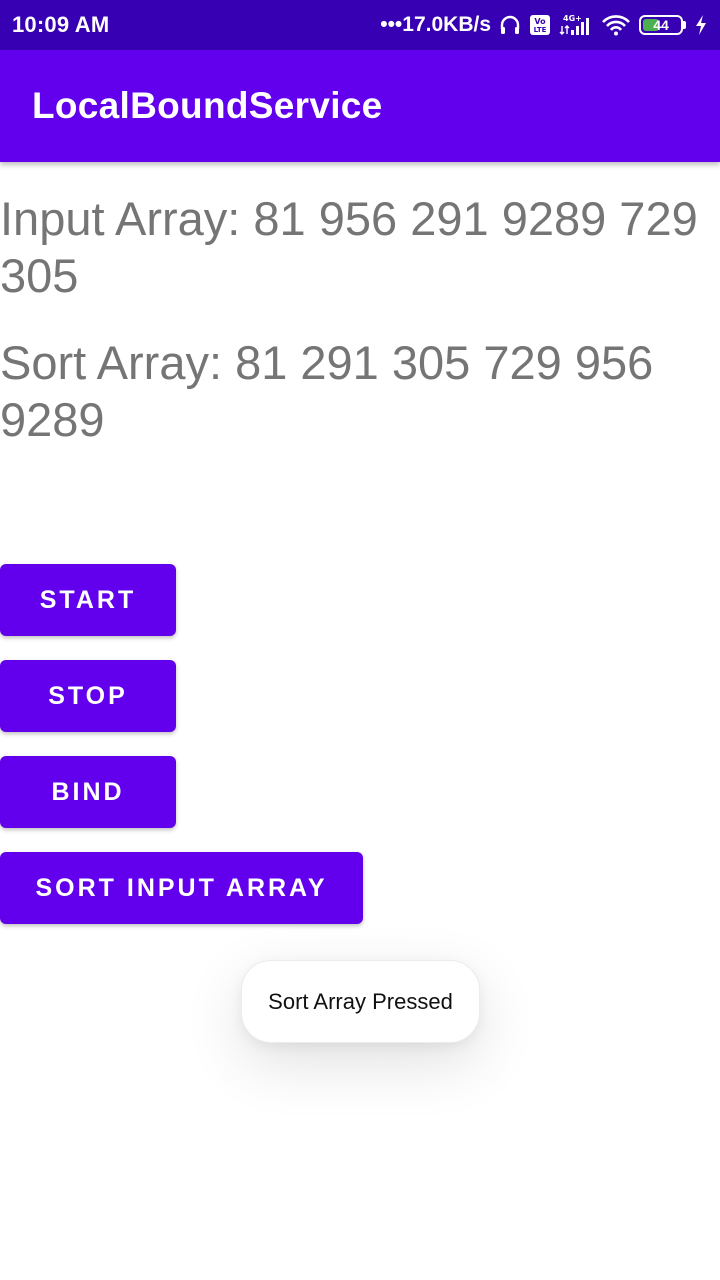 This screenshot has height=1280, width=720. Describe the element at coordinates (360, 25) in the screenshot. I see `status-bar: 10:09 AM •••17.0KB/s Vo LTE 4G+ 44` at that location.